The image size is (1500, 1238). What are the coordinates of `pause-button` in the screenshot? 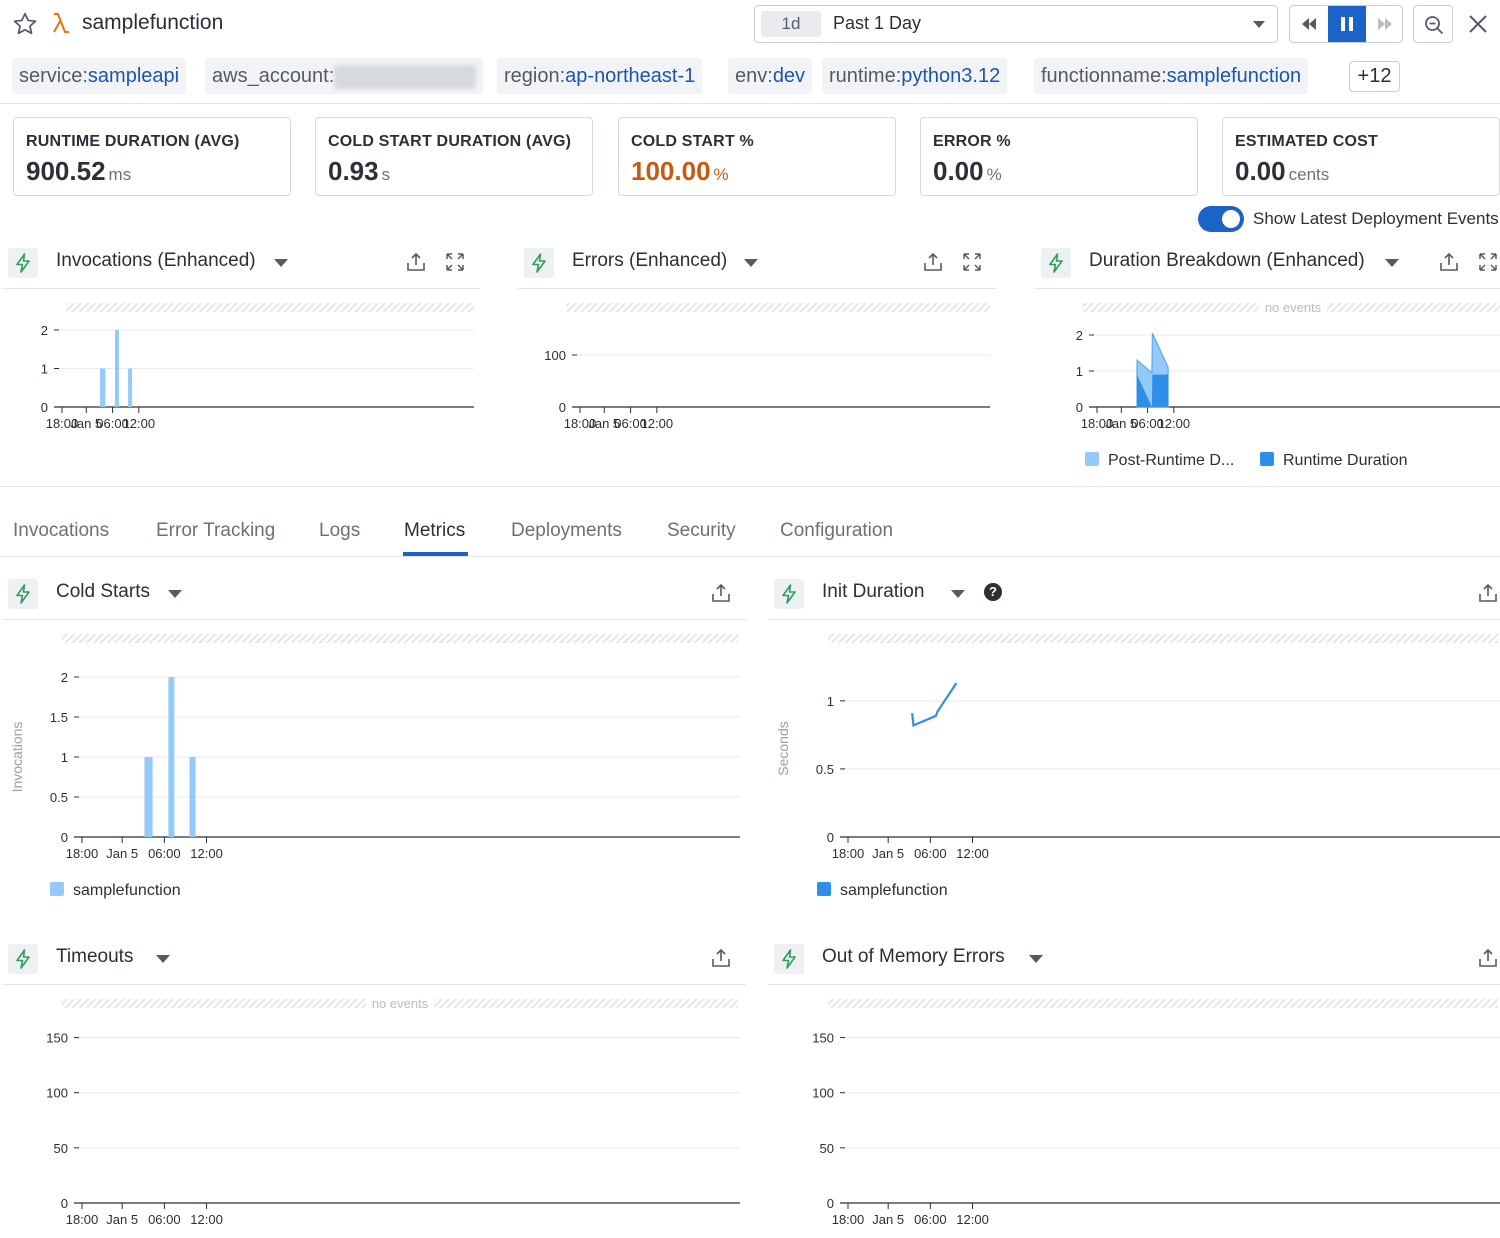 It's located at (1347, 24).